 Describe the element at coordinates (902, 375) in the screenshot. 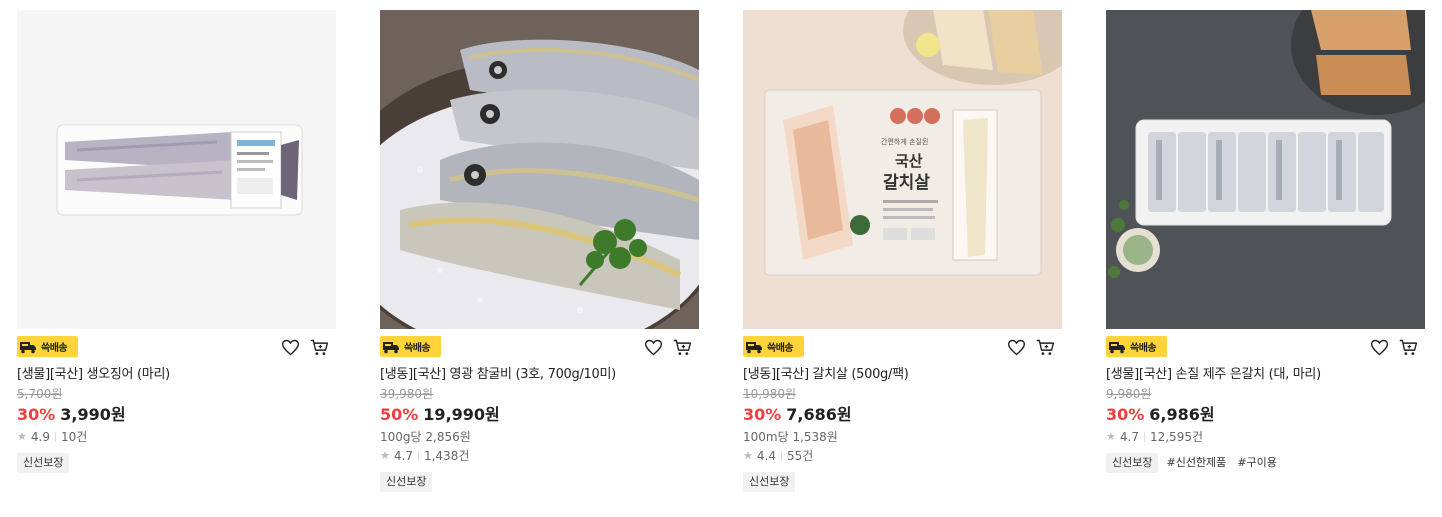

I see `product-name: [냉동][국산] 갈치살 (500g/팩)` at that location.